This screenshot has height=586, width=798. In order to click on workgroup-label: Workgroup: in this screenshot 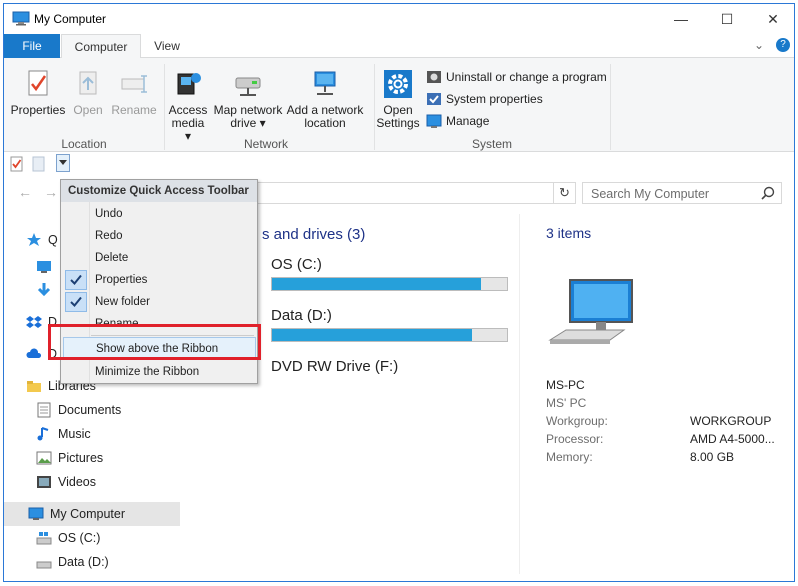, I will do `click(577, 421)`.